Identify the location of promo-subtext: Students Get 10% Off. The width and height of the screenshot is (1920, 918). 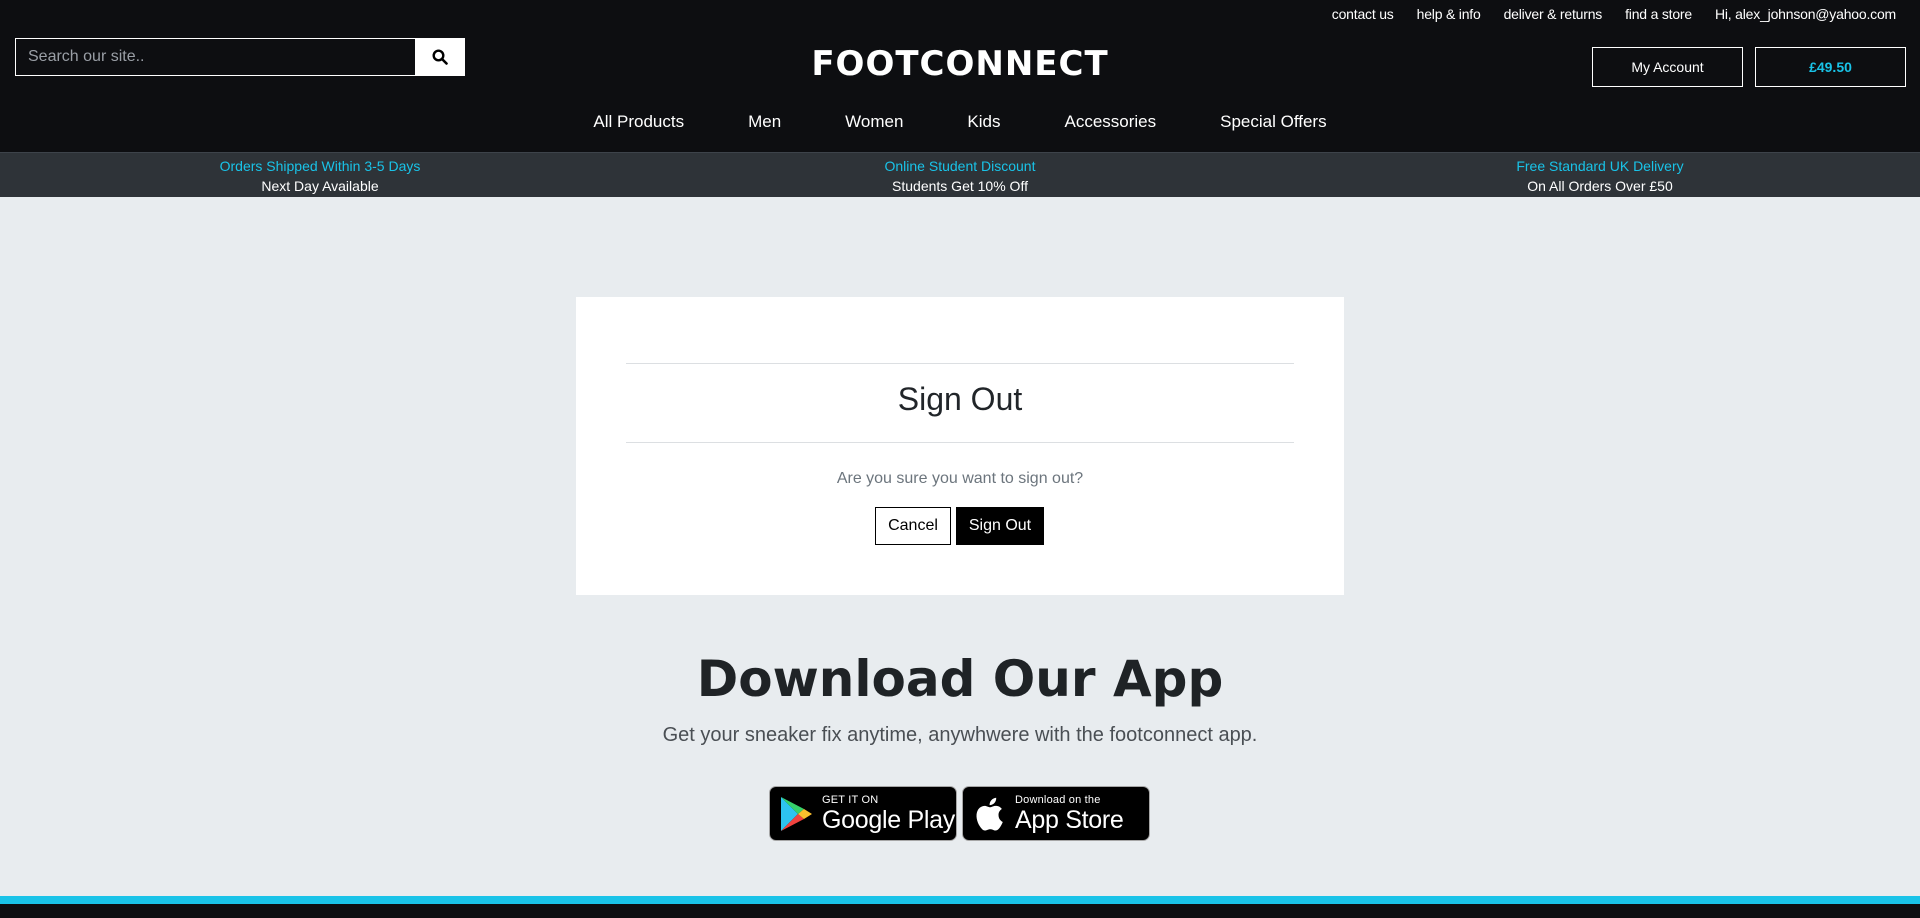
(960, 186).